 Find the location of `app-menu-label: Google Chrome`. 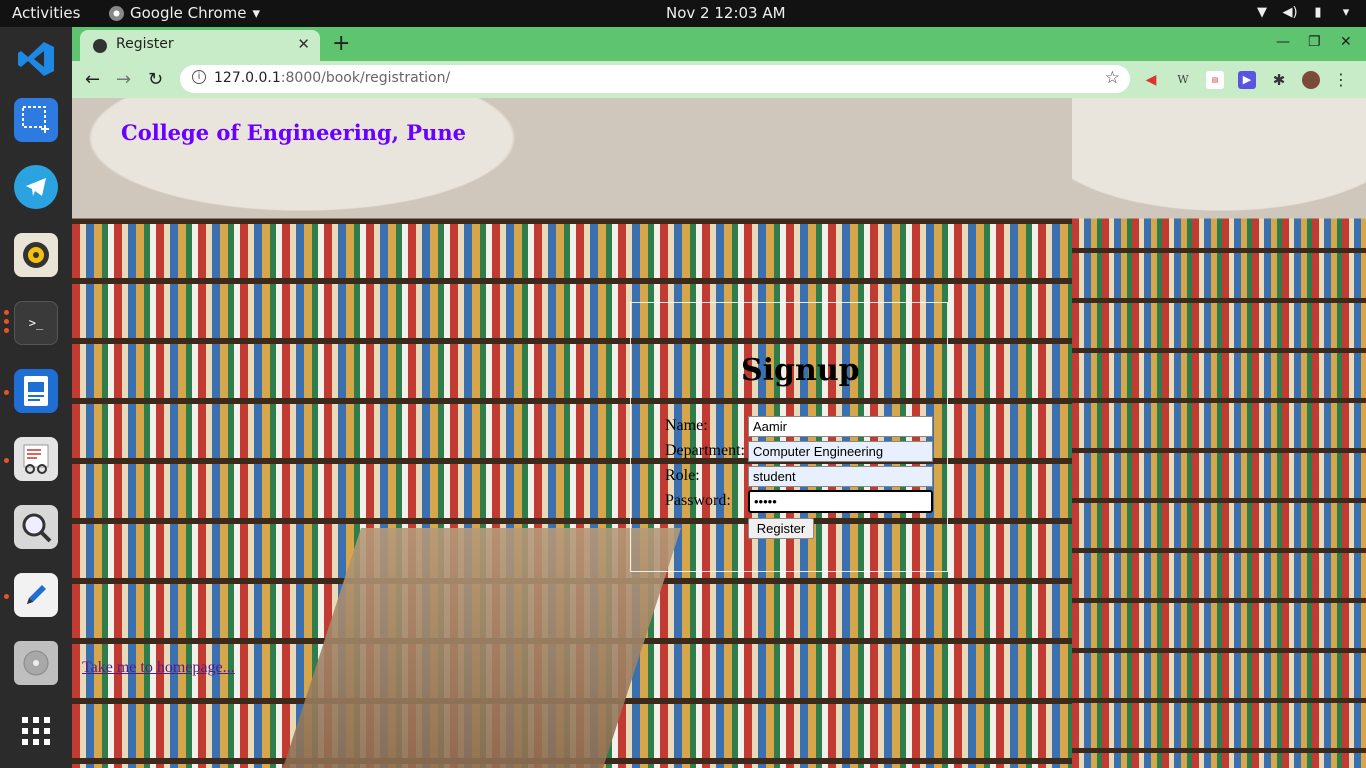

app-menu-label: Google Chrome is located at coordinates (188, 13).